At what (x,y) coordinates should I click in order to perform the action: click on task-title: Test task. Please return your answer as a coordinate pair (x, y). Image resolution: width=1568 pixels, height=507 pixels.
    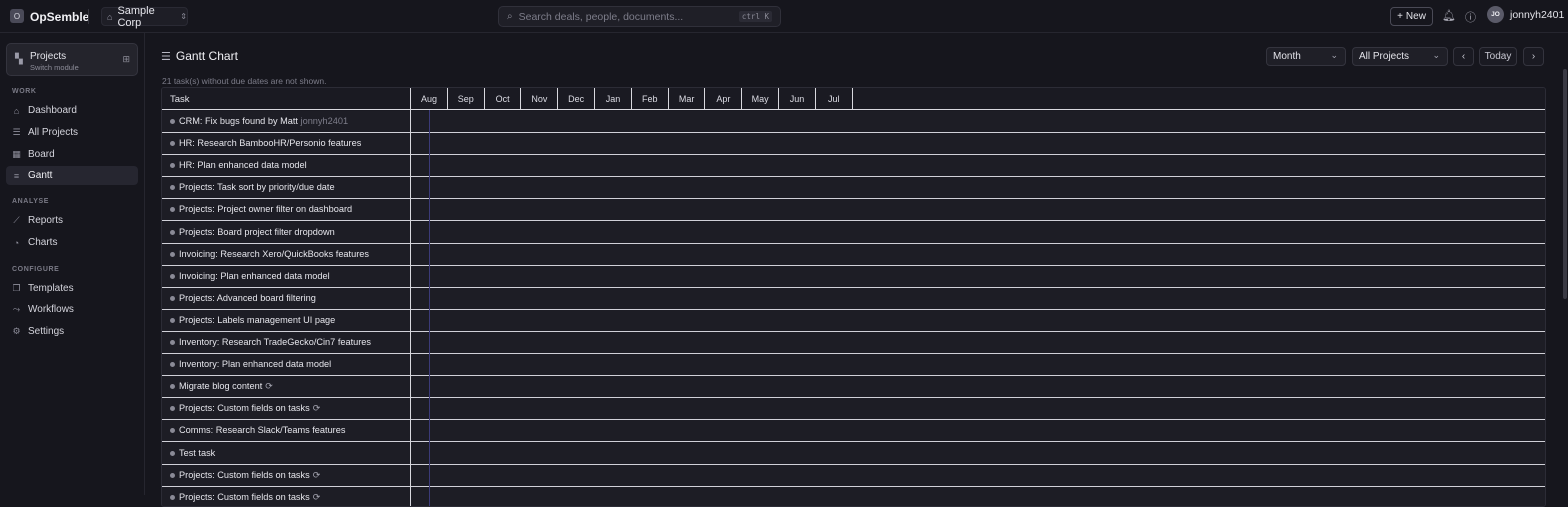
    Looking at the image, I should click on (197, 453).